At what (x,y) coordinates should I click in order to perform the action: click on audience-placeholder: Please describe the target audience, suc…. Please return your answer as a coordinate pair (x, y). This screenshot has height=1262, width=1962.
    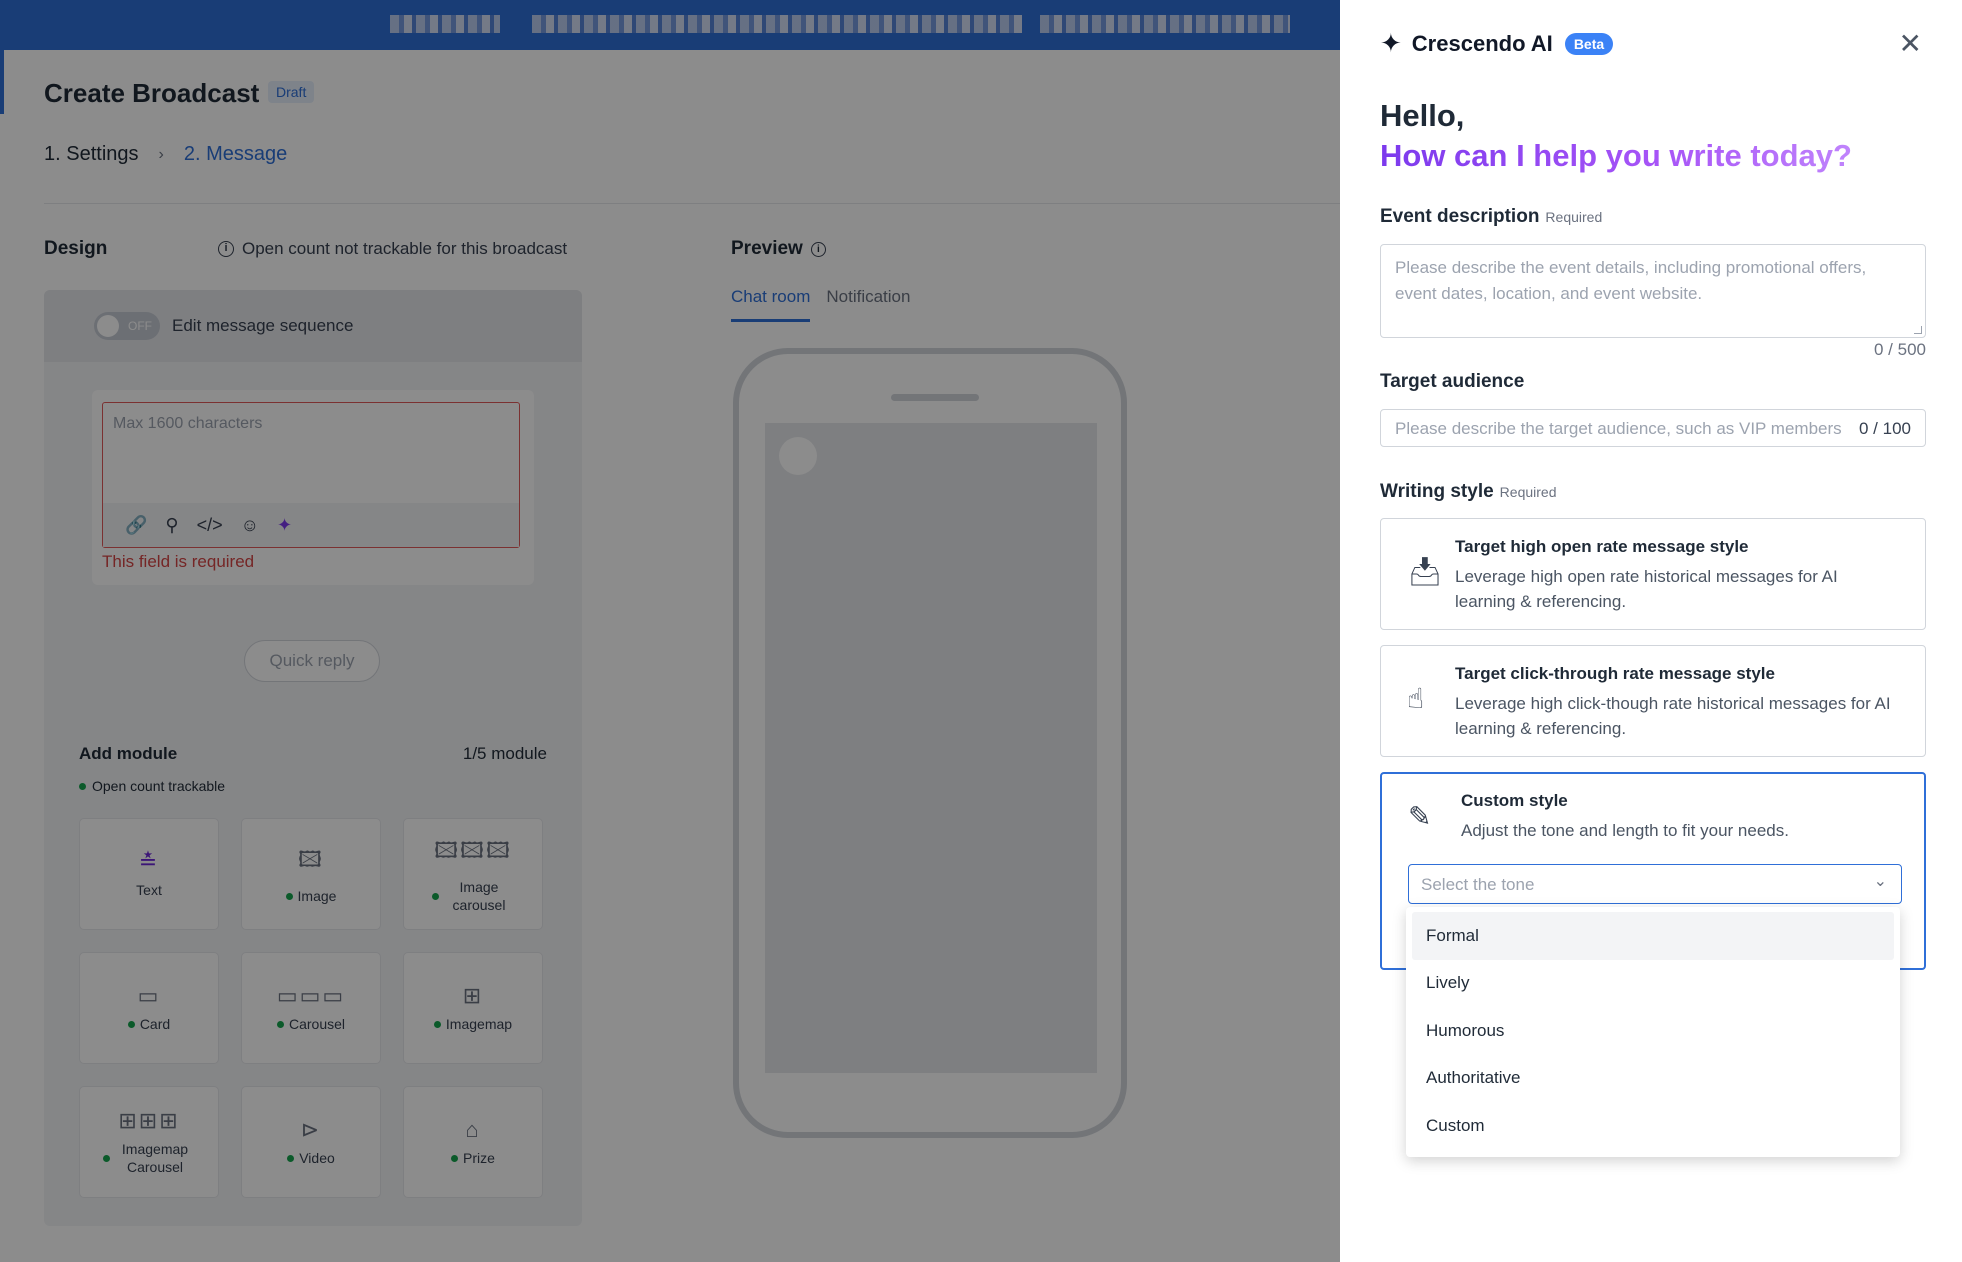
    Looking at the image, I should click on (1618, 428).